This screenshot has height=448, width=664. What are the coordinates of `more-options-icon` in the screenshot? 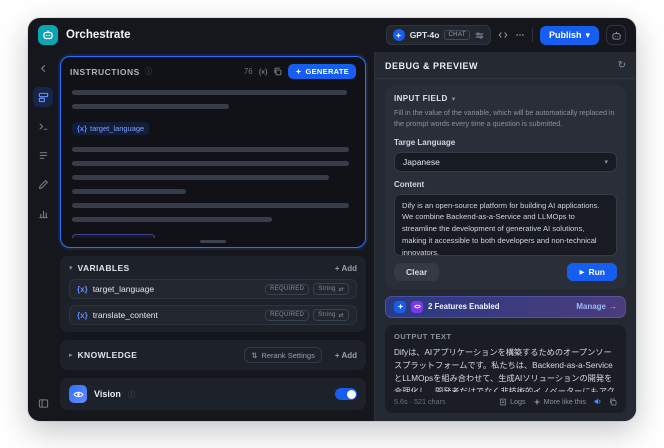 It's located at (520, 35).